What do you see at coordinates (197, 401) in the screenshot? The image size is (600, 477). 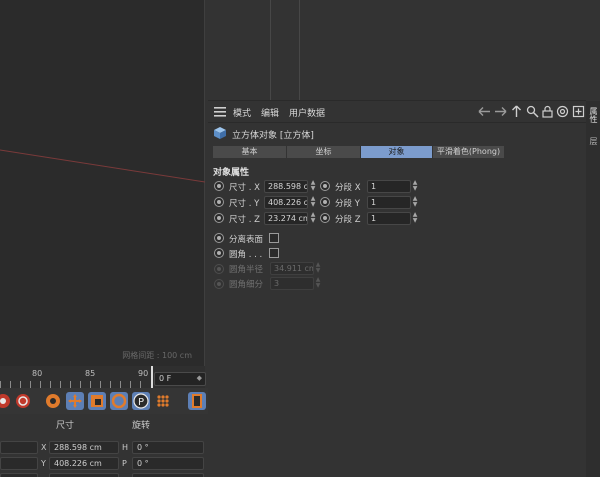 I see `film-strip-icon` at bounding box center [197, 401].